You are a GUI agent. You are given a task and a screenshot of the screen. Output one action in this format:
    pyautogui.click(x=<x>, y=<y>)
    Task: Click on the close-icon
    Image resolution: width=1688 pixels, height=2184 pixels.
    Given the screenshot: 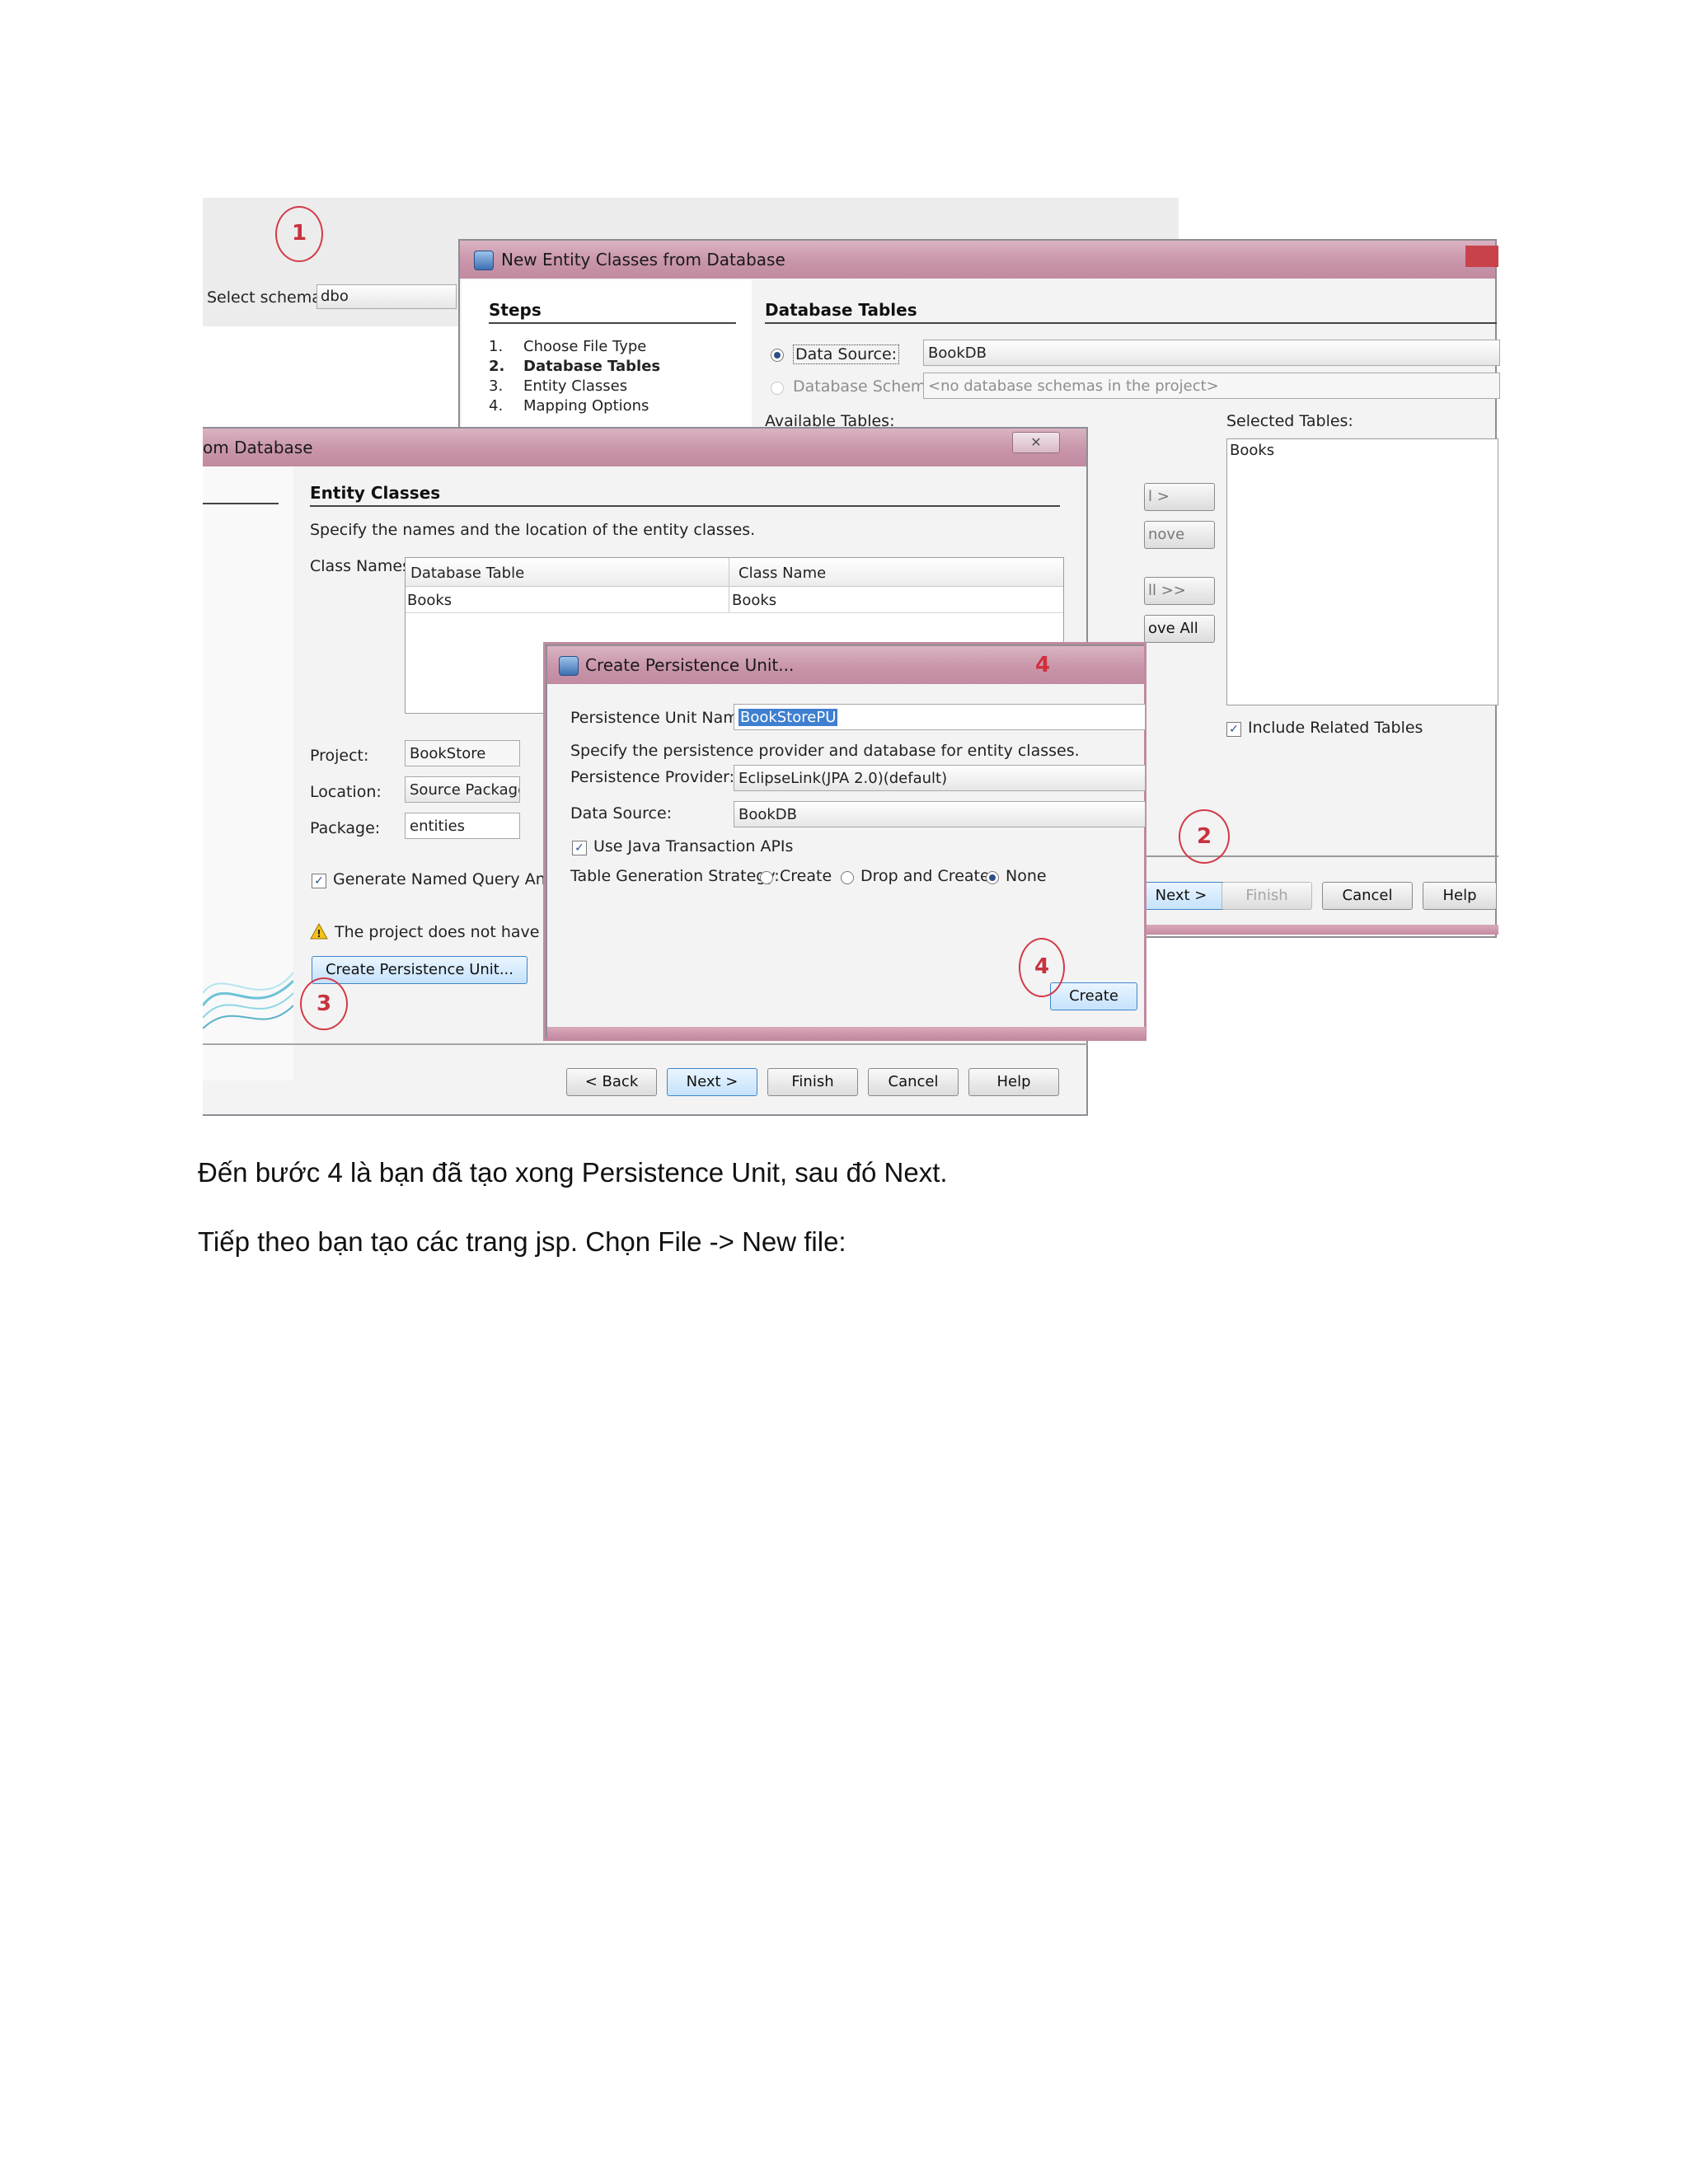 What is the action you would take?
    pyautogui.click(x=1482, y=256)
    